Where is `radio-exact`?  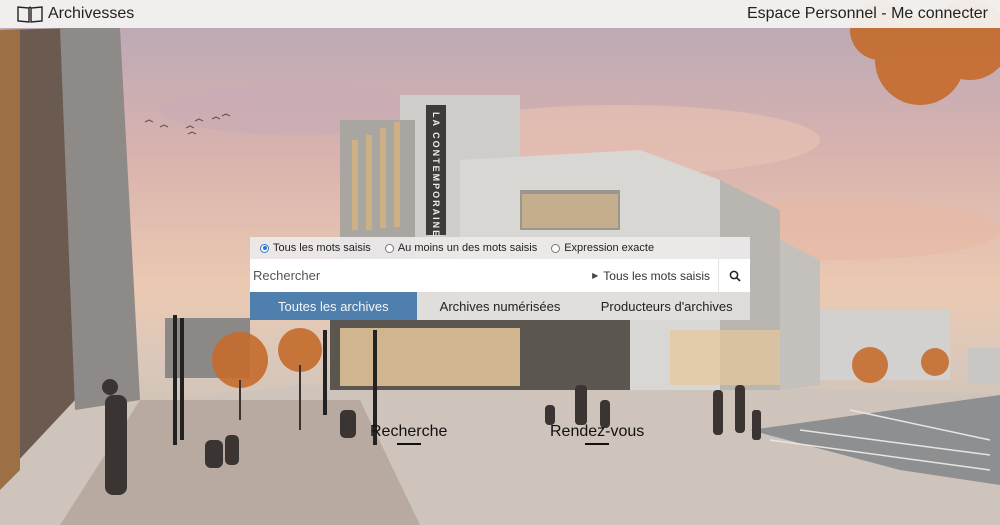 radio-exact is located at coordinates (556, 248).